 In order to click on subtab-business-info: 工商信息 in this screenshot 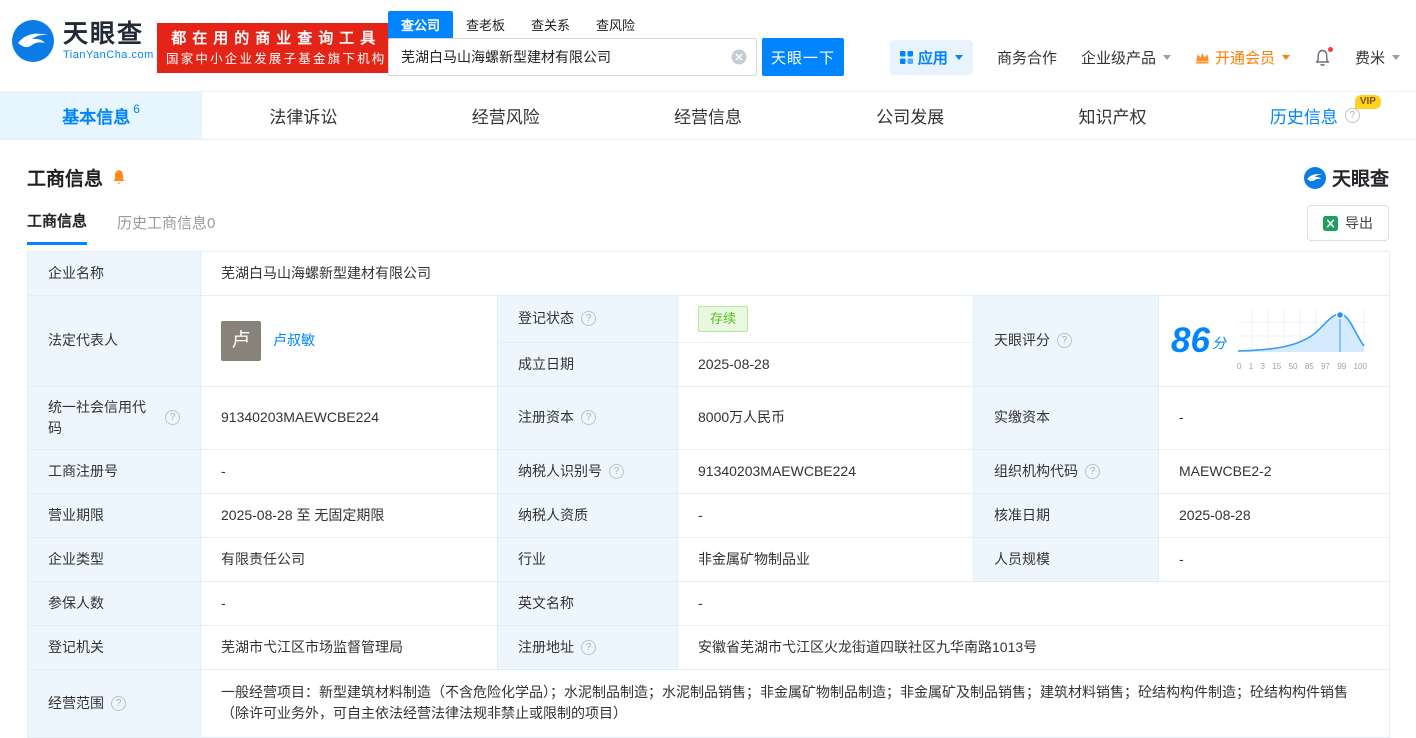, I will do `click(57, 222)`.